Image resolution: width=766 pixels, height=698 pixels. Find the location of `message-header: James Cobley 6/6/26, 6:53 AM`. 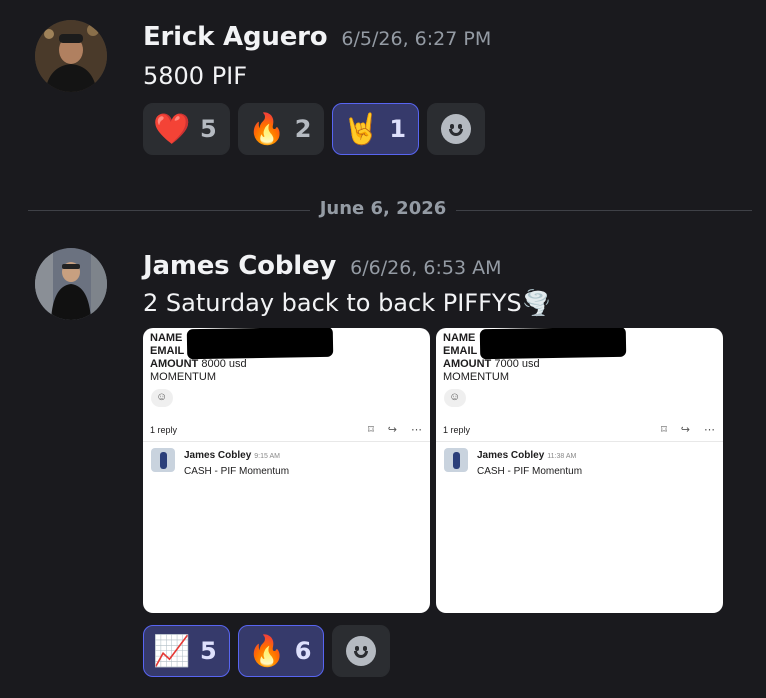

message-header: James Cobley 6/6/26, 6:53 AM is located at coordinates (322, 266).